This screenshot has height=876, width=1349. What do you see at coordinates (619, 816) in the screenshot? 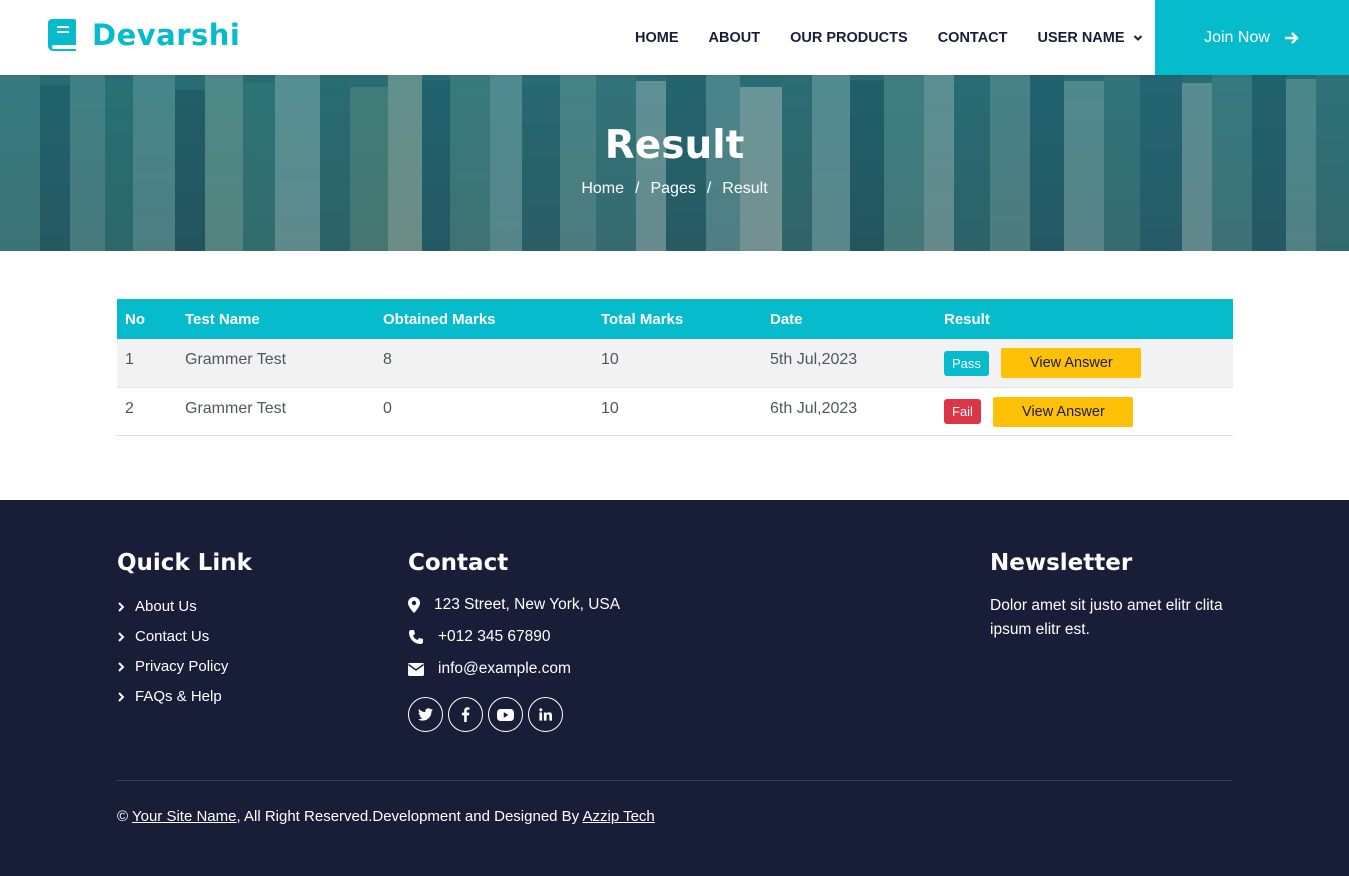
I see `designer-link: Azzip Tech` at bounding box center [619, 816].